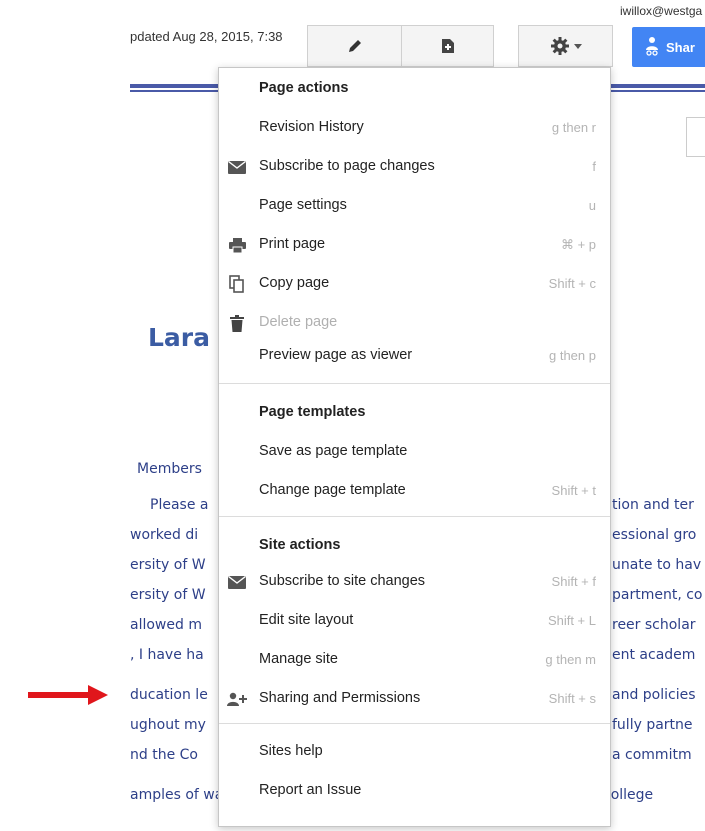 The height and width of the screenshot is (831, 705). What do you see at coordinates (312, 412) in the screenshot?
I see `menu-header-label: Page templates` at bounding box center [312, 412].